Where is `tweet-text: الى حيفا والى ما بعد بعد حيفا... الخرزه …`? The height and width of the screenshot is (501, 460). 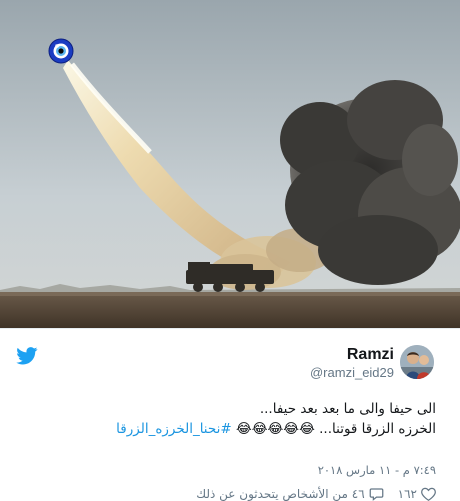
tweet-text: الى حيفا والى ما بعد بعد حيفا... الخرزه … is located at coordinates (231, 419).